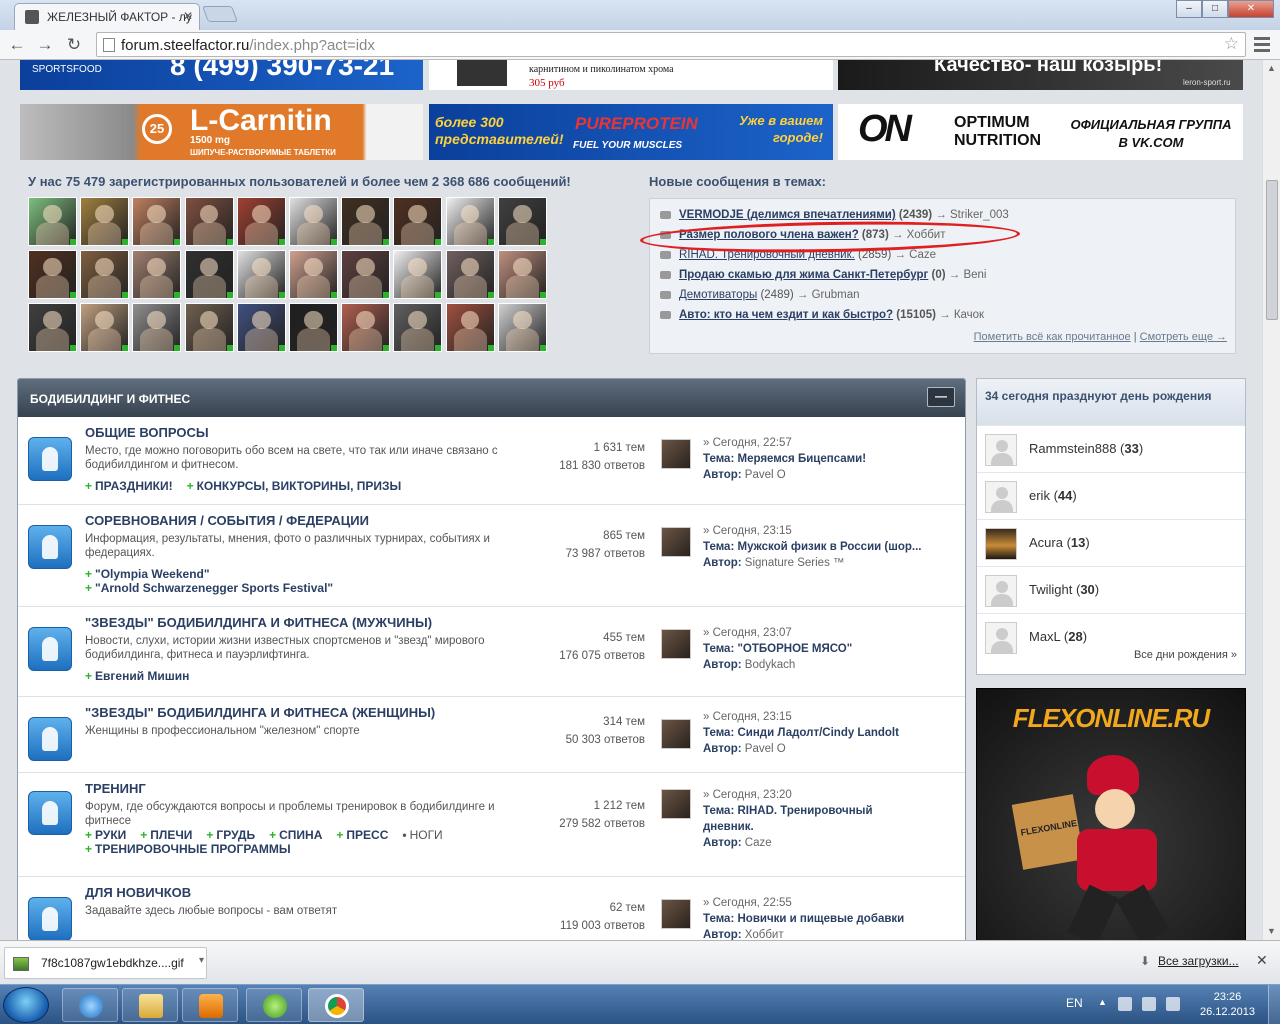  I want to click on minimize-button: ‒, so click(1189, 9).